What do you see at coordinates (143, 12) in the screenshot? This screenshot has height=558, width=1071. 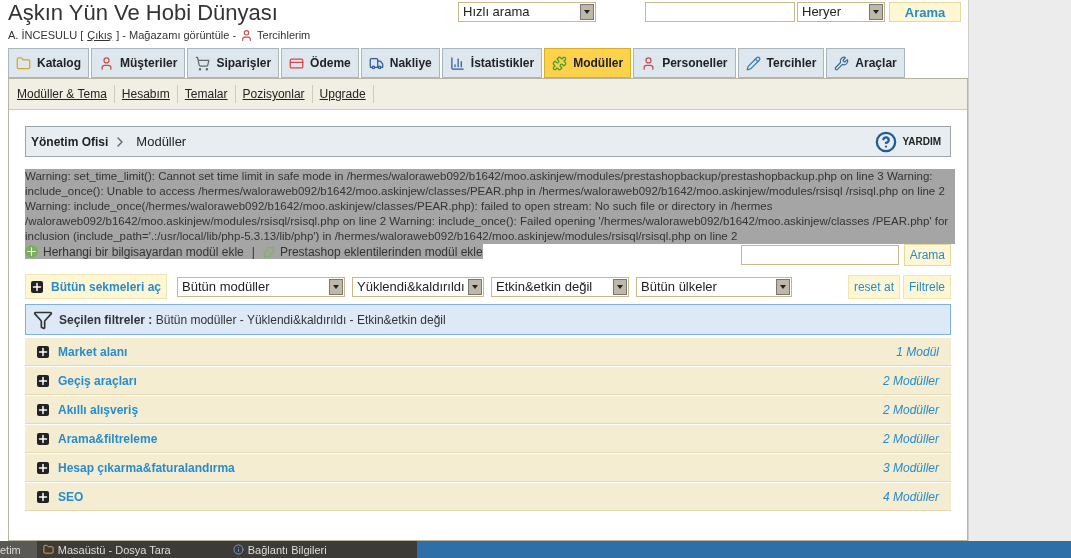 I see `shop-title: Aşkın Yün Ve Hobi Dünyası` at bounding box center [143, 12].